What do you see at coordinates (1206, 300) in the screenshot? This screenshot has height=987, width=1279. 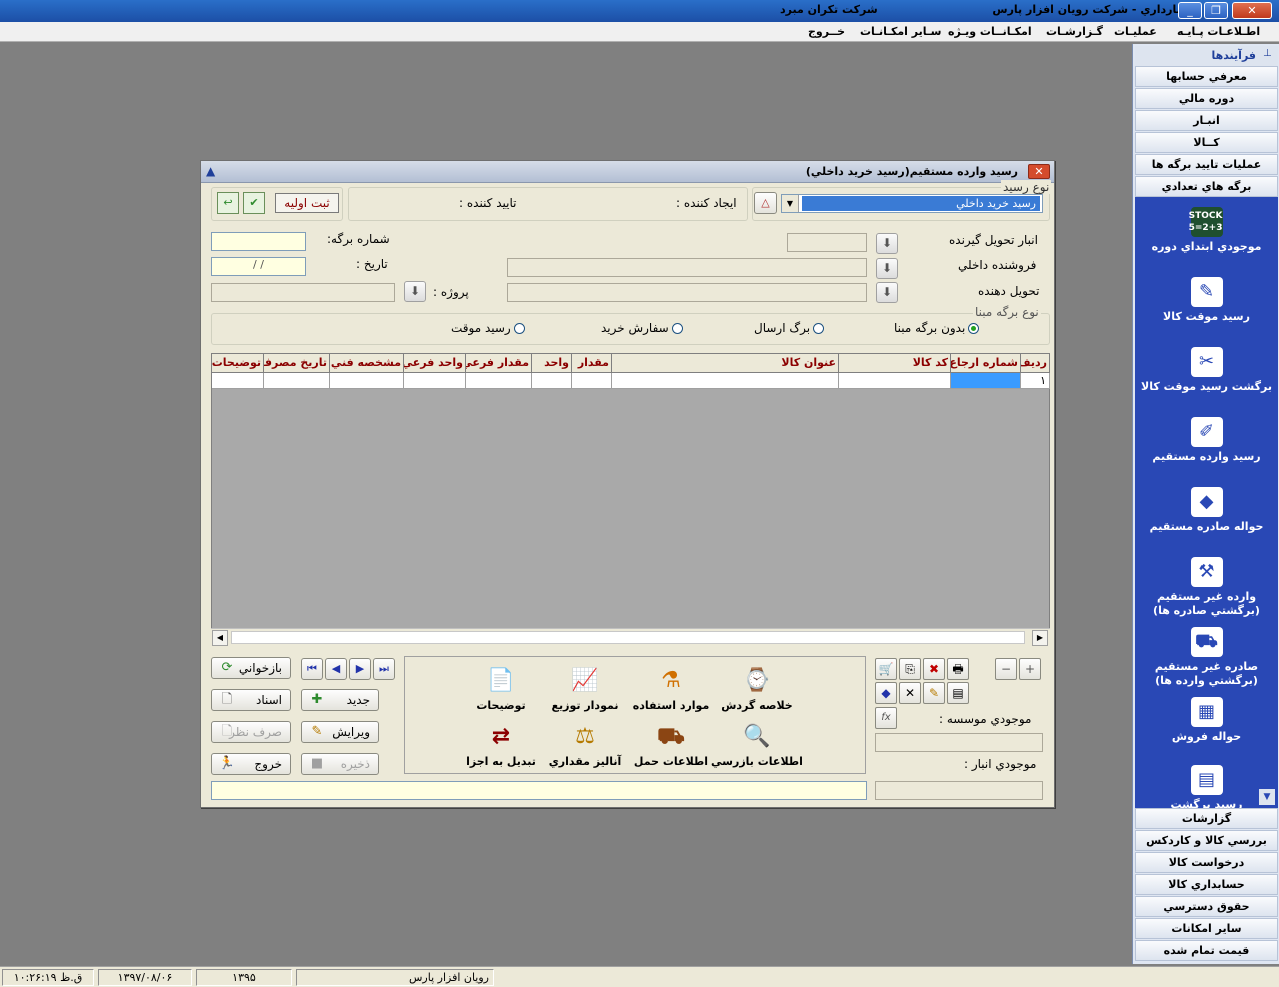 I see `sidebar-item-temp-receipt: ✎ رسيد موقت كالا` at bounding box center [1206, 300].